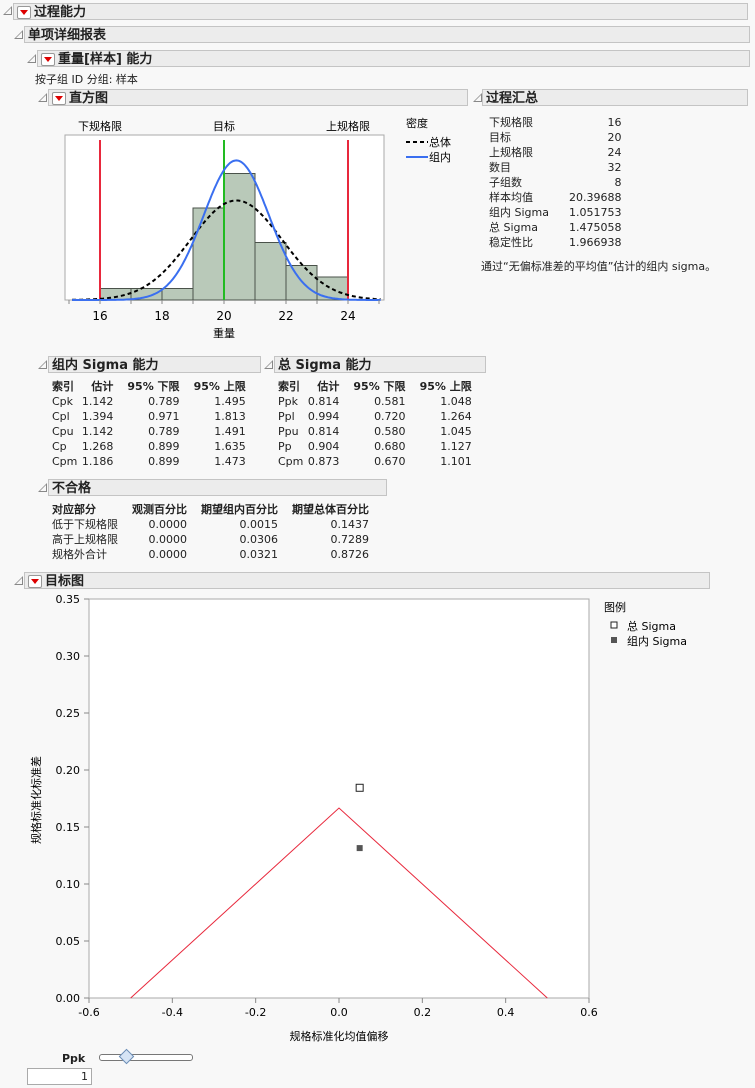 Image resolution: width=755 pixels, height=1088 pixels. Describe the element at coordinates (440, 157) in the screenshot. I see `legend-within: 组内` at that location.